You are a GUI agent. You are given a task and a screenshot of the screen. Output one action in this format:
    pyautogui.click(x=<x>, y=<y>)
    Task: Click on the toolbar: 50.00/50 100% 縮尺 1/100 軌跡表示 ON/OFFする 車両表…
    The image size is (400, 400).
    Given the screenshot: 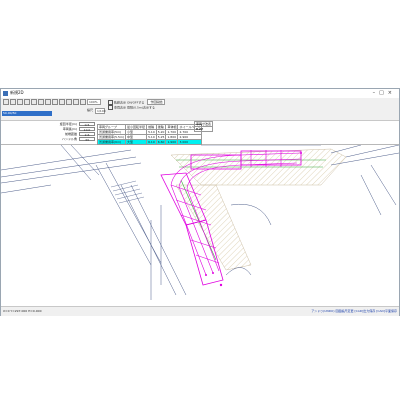 What is the action you would take?
    pyautogui.click(x=200, y=109)
    